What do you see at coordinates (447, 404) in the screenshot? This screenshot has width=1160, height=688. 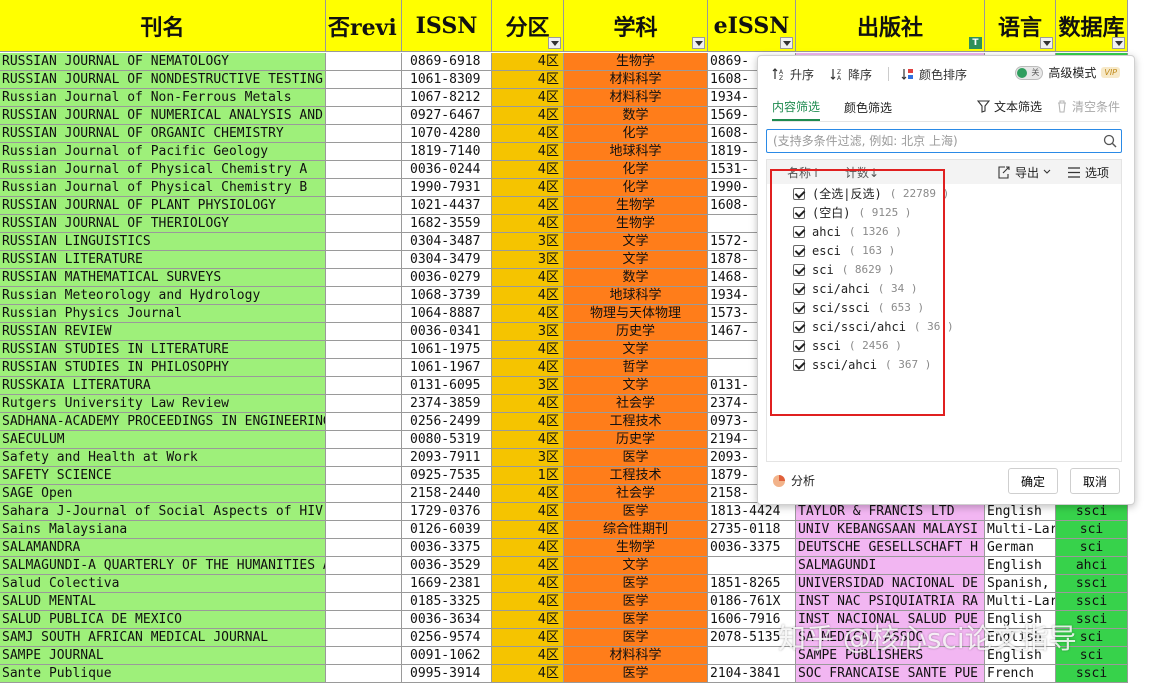 I see `issn-cell: 2374-3859` at bounding box center [447, 404].